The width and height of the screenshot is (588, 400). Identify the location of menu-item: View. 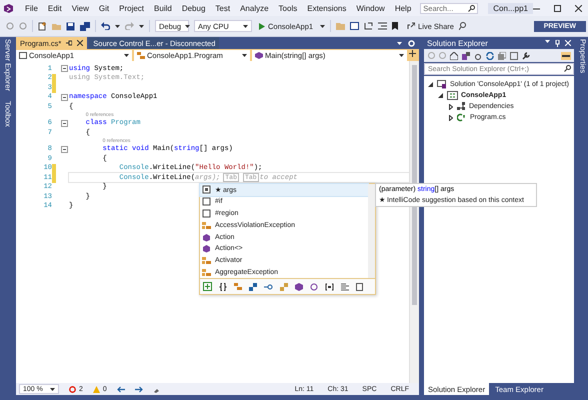
(80, 8).